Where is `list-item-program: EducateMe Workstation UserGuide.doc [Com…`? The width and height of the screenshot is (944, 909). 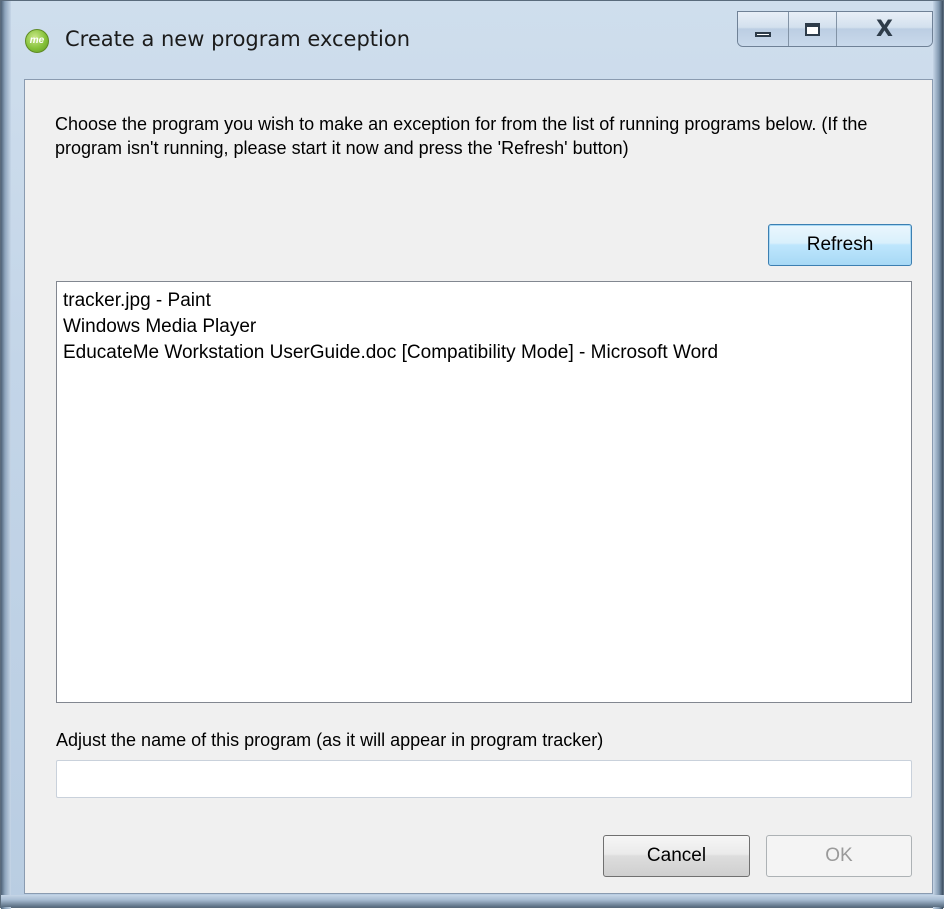
list-item-program: EducateMe Workstation UserGuide.doc [Com… is located at coordinates (484, 353).